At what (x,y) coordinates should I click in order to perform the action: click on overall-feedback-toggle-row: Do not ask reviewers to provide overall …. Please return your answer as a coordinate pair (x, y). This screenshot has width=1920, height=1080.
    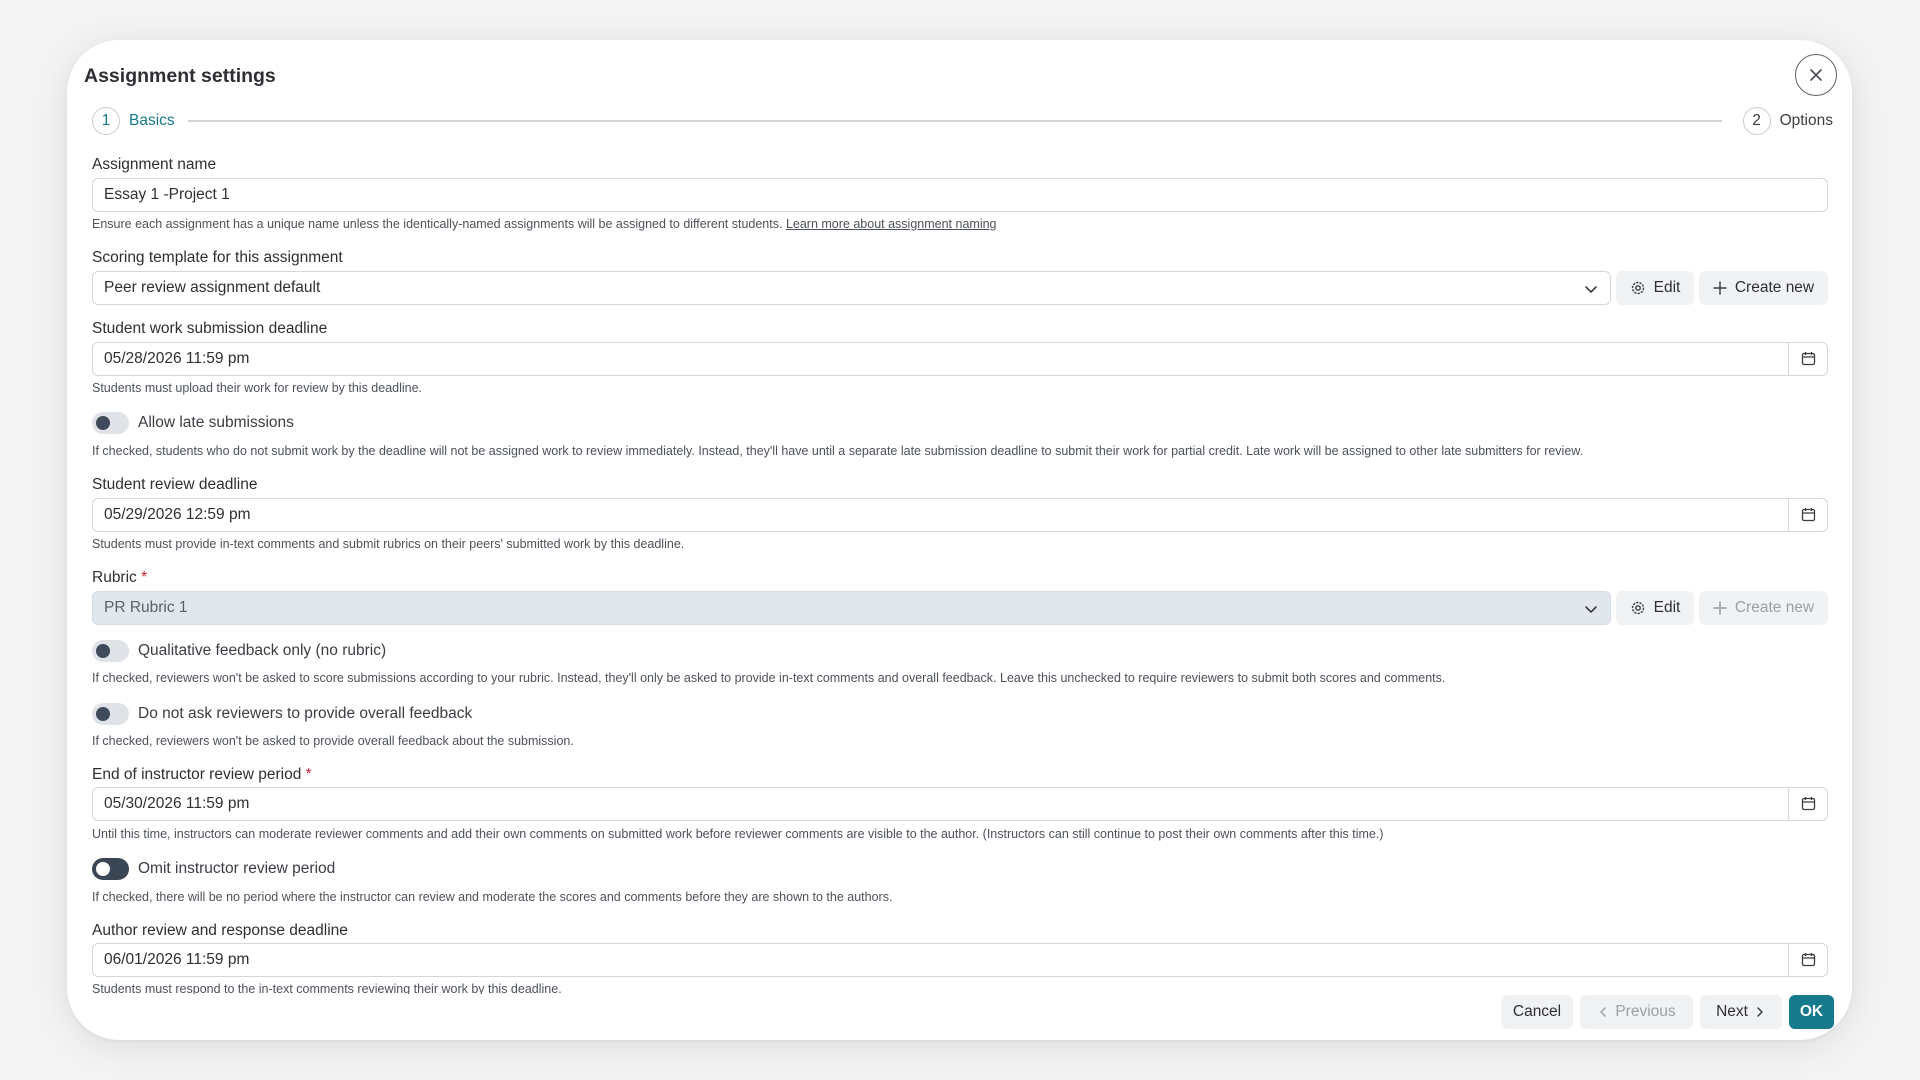
    Looking at the image, I should click on (282, 714).